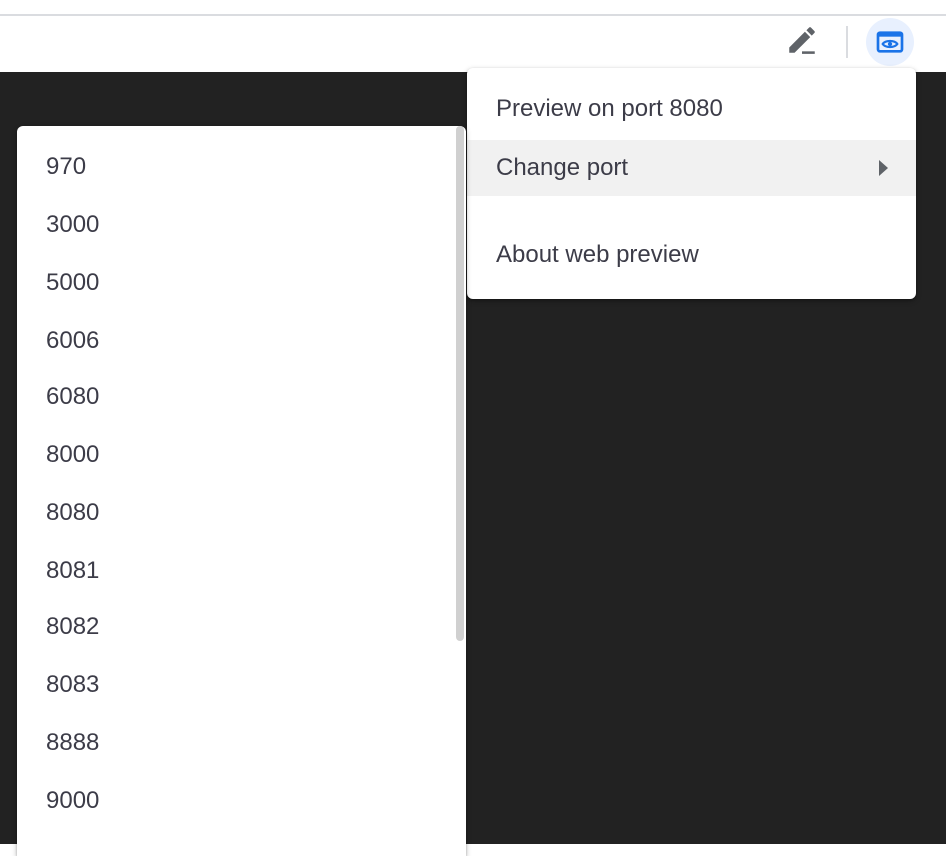  I want to click on port-option: 8888, so click(237, 743).